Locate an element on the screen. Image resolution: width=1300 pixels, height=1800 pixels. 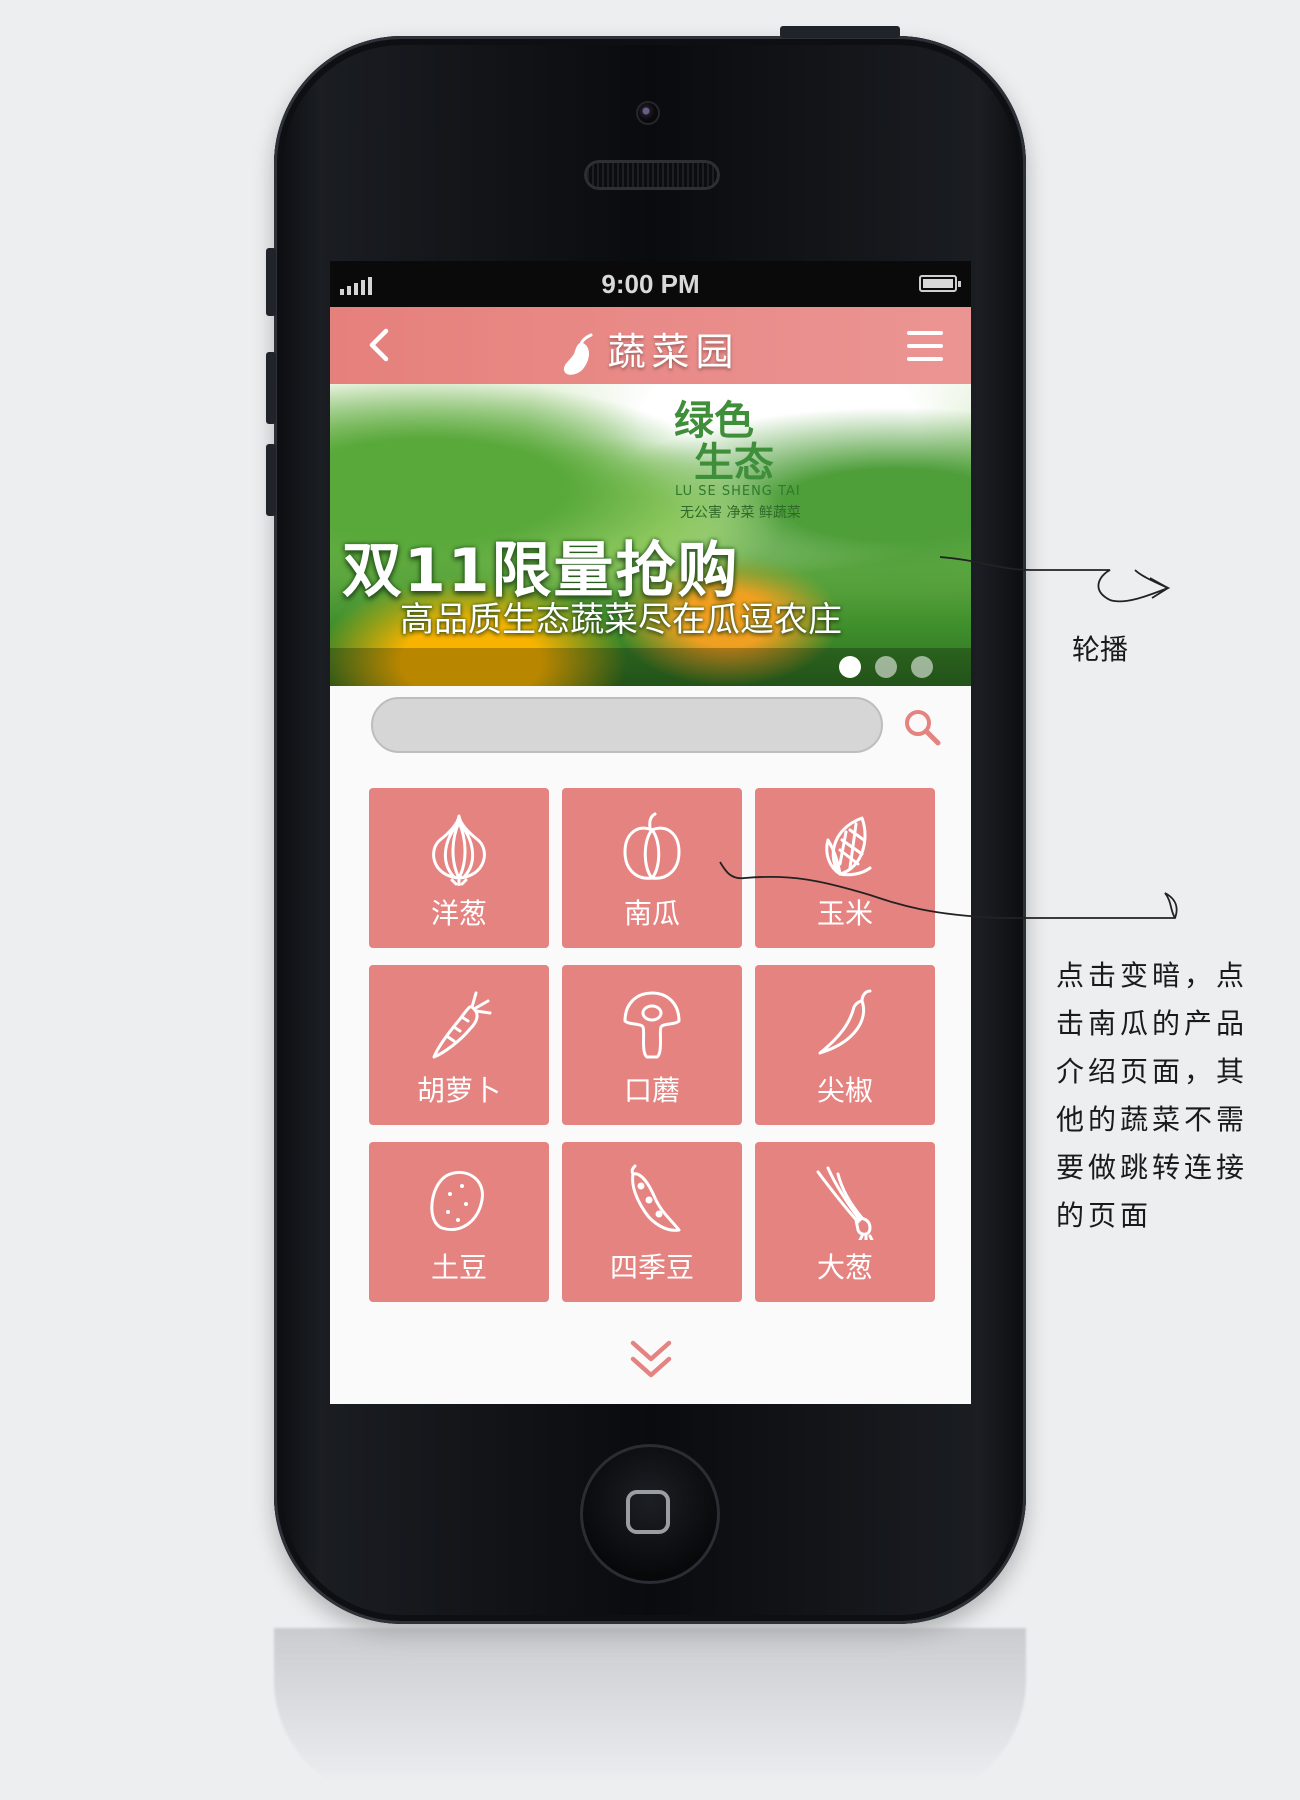
vegetable-tile: 洋葱 is located at coordinates (459, 868).